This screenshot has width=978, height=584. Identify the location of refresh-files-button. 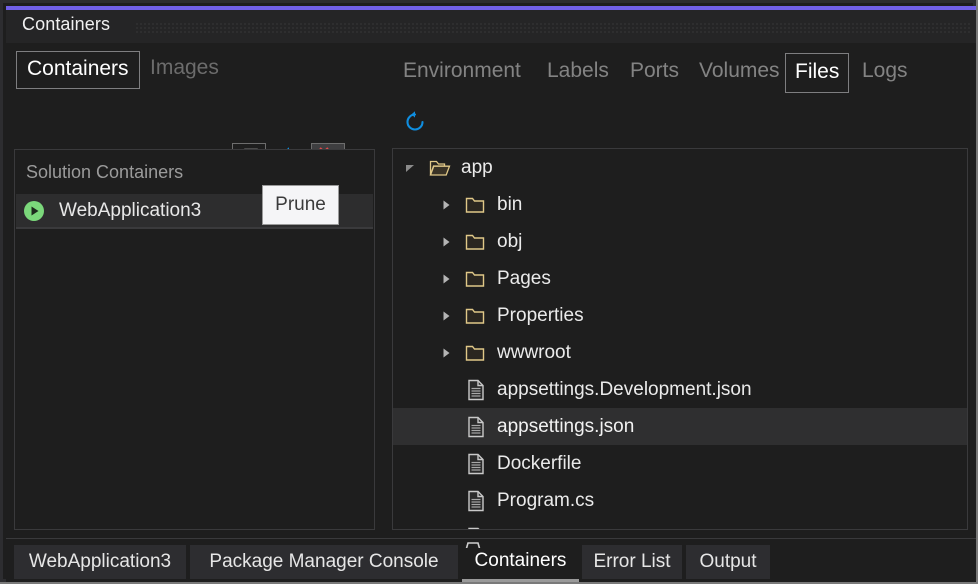
(415, 124).